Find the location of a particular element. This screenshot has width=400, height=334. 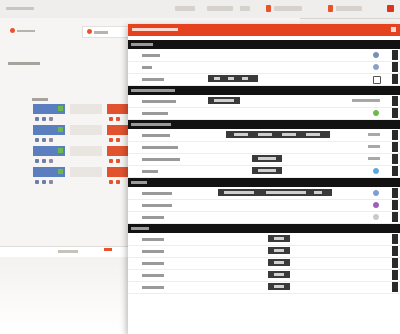

settings-panel-header is located at coordinates (264, 30).